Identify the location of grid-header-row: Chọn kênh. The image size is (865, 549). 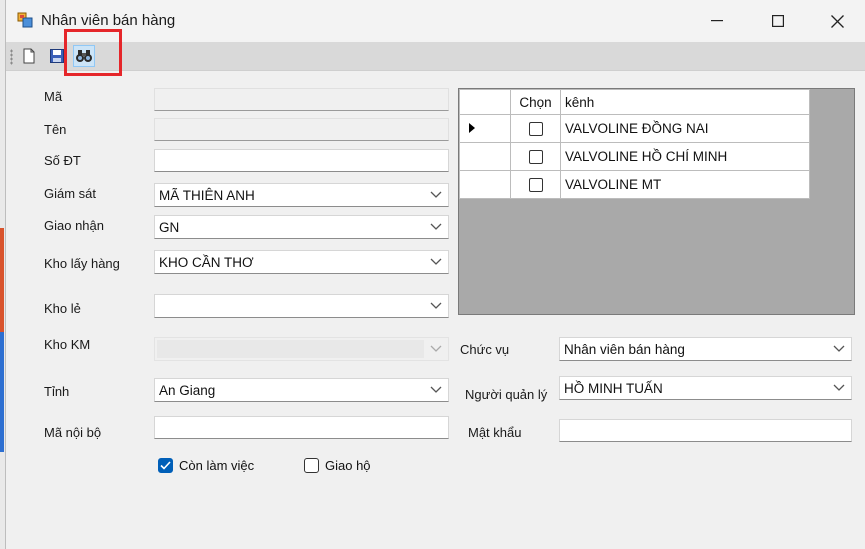
(634, 102).